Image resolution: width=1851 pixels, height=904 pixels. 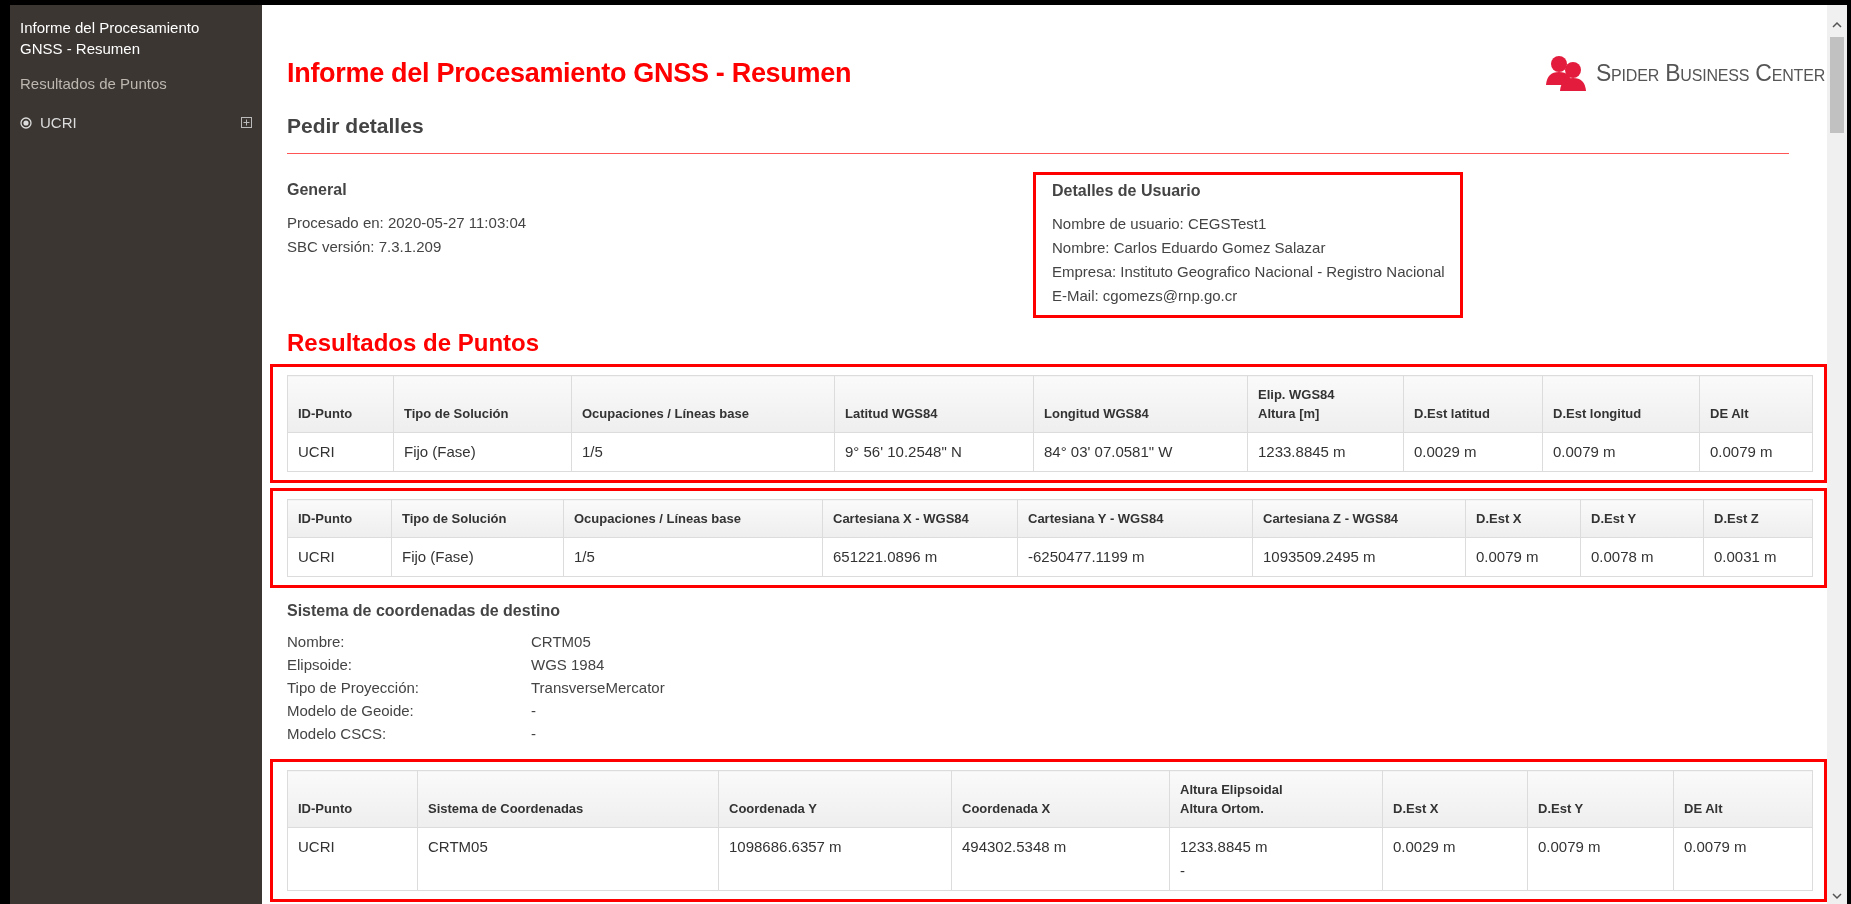 I want to click on info-line: SBC versión: 7.3.1.209, so click(x=365, y=247).